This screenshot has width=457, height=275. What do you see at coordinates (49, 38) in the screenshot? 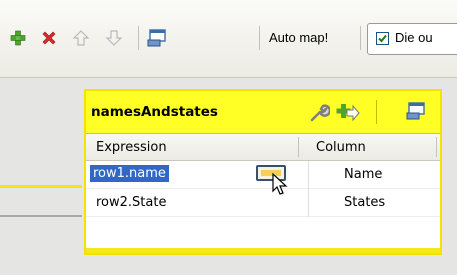
I see `delete-icon` at bounding box center [49, 38].